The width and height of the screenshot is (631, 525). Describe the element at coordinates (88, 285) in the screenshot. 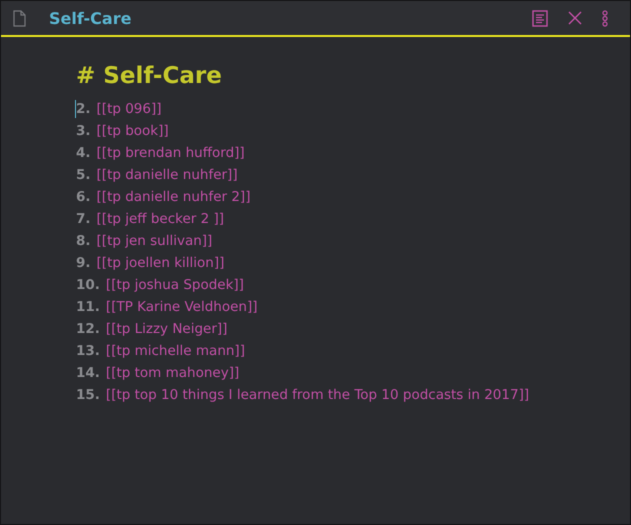

I see `list-number: 10.` at that location.